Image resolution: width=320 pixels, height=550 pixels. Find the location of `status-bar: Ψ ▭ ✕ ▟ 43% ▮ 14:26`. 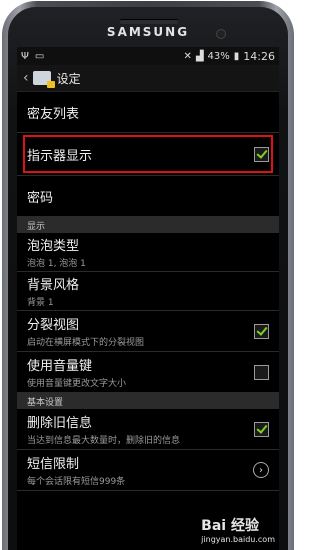

status-bar: Ψ ▭ ✕ ▟ 43% ▮ 14:26 is located at coordinates (148, 56).